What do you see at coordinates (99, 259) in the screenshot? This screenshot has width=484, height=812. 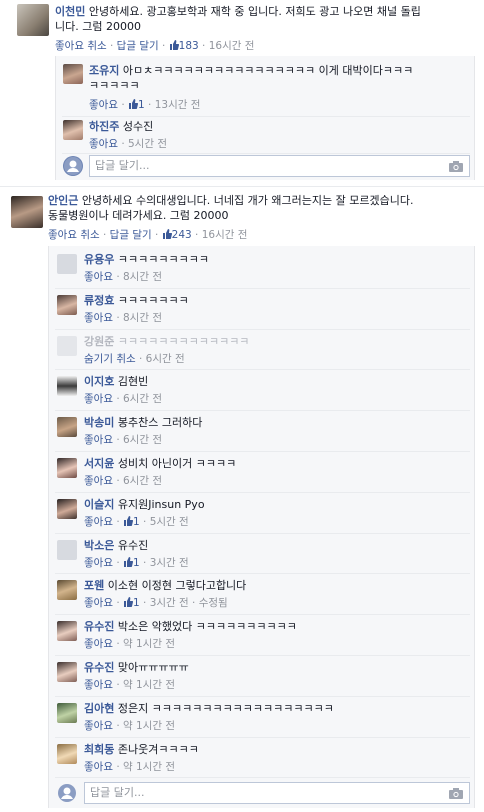 I see `reply-author: 유용우` at bounding box center [99, 259].